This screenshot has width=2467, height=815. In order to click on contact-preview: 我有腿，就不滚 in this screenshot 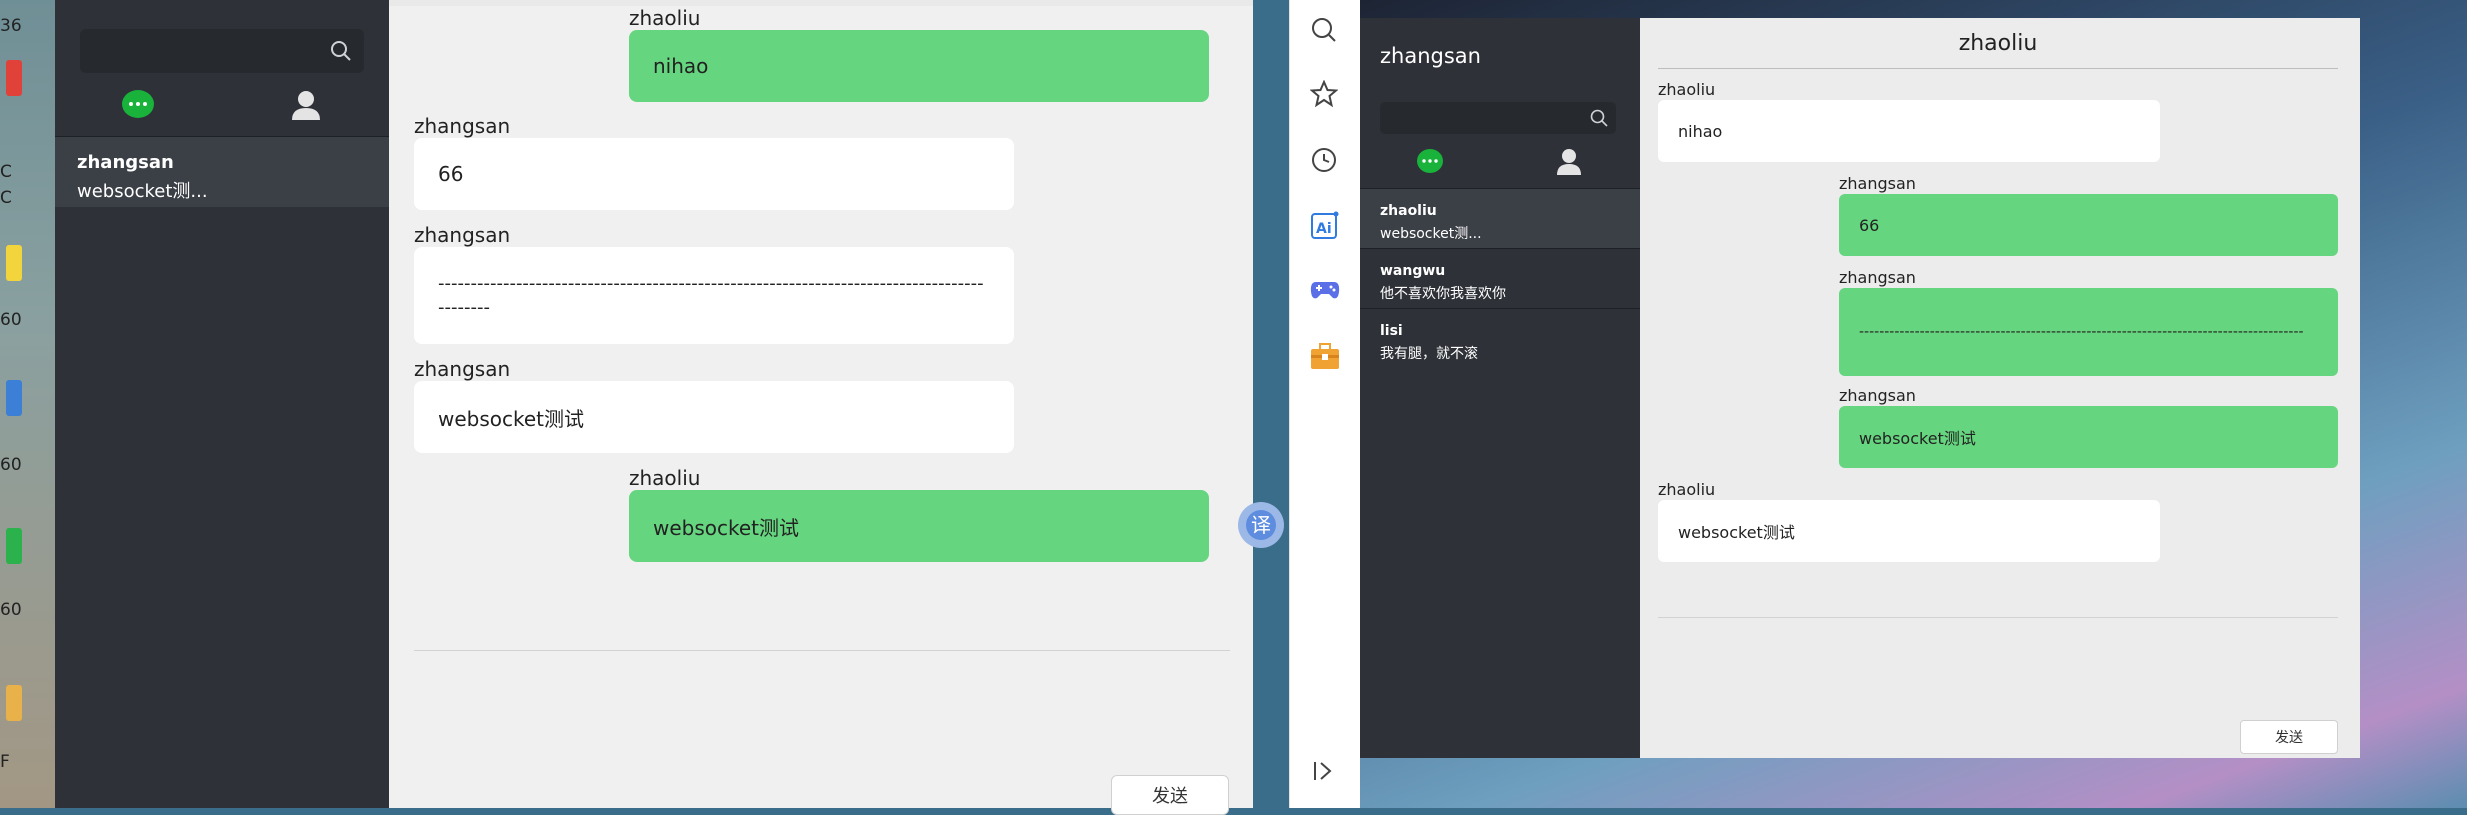, I will do `click(1429, 354)`.